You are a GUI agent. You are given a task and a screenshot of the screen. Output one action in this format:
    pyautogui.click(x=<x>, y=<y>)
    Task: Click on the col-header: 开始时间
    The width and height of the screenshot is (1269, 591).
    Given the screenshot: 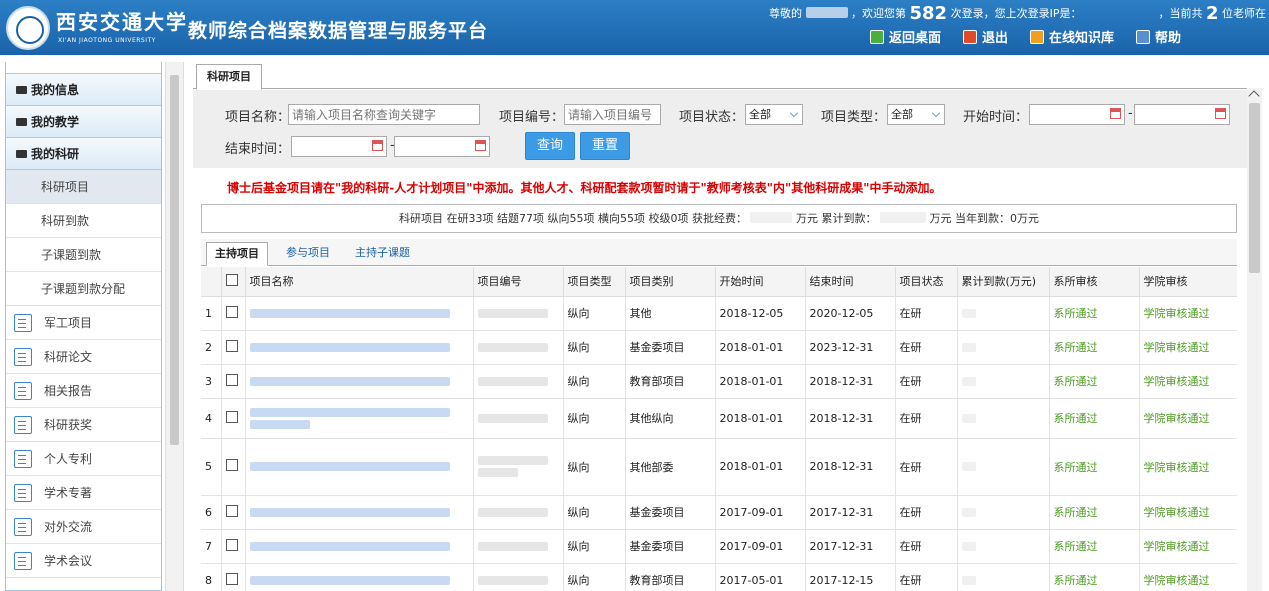 What is the action you would take?
    pyautogui.click(x=760, y=282)
    